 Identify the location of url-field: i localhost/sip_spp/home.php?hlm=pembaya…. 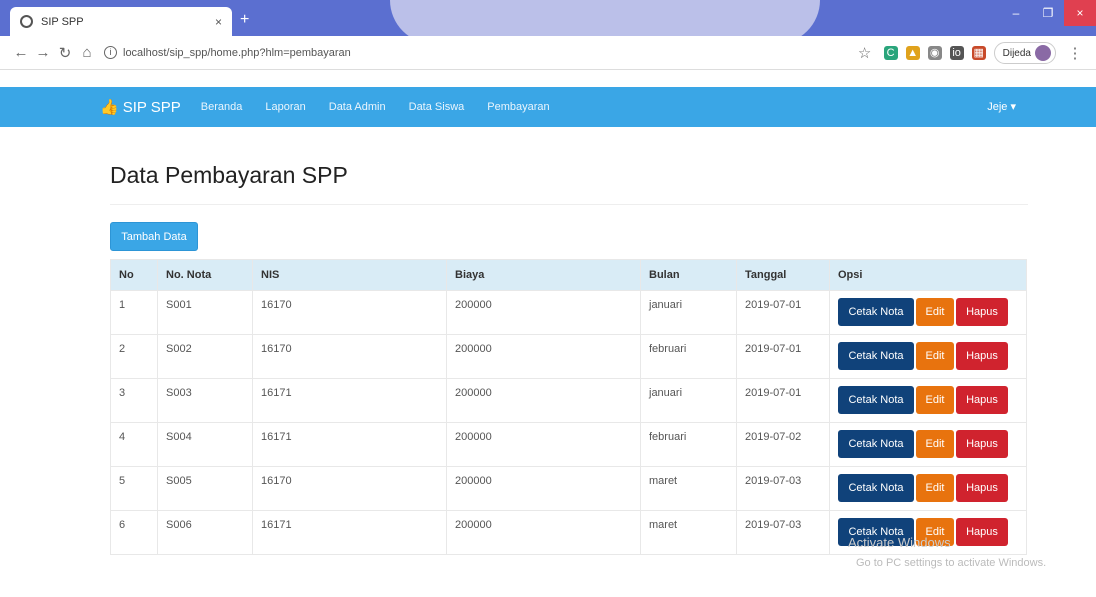
(227, 52).